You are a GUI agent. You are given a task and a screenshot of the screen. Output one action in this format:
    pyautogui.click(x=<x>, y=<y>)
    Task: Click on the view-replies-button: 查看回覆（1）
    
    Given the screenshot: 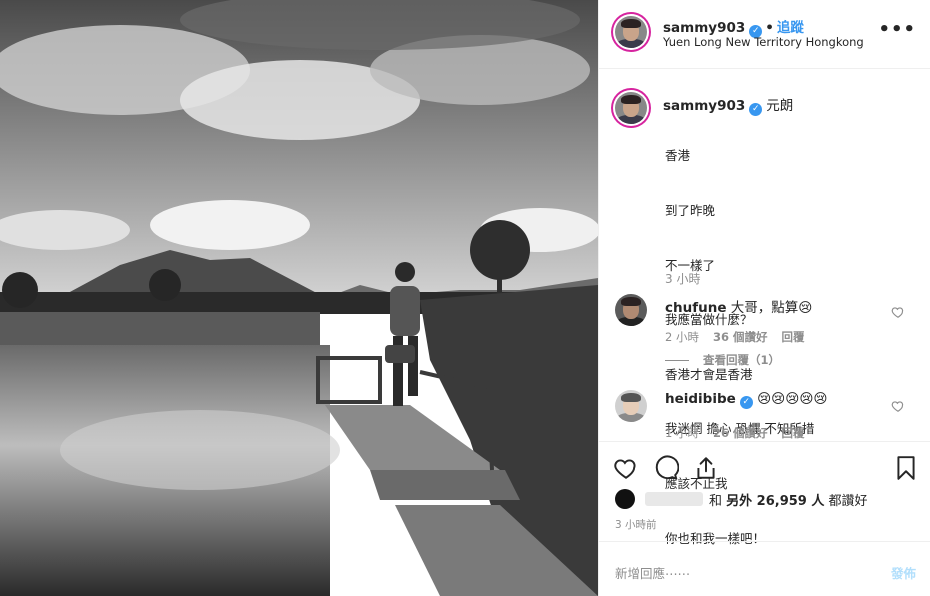 What is the action you would take?
    pyautogui.click(x=722, y=360)
    